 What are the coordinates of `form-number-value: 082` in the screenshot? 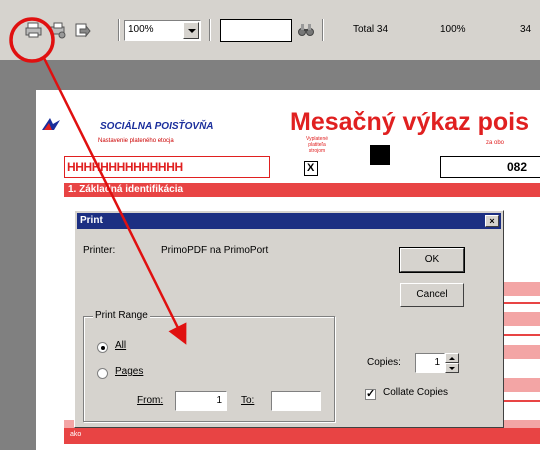 It's located at (517, 167).